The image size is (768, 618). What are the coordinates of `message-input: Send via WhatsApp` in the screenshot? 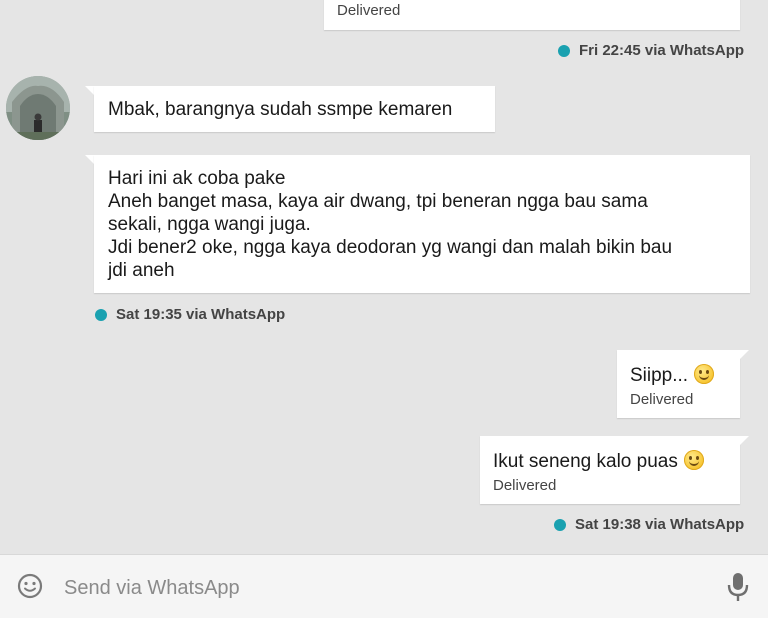 It's located at (152, 588).